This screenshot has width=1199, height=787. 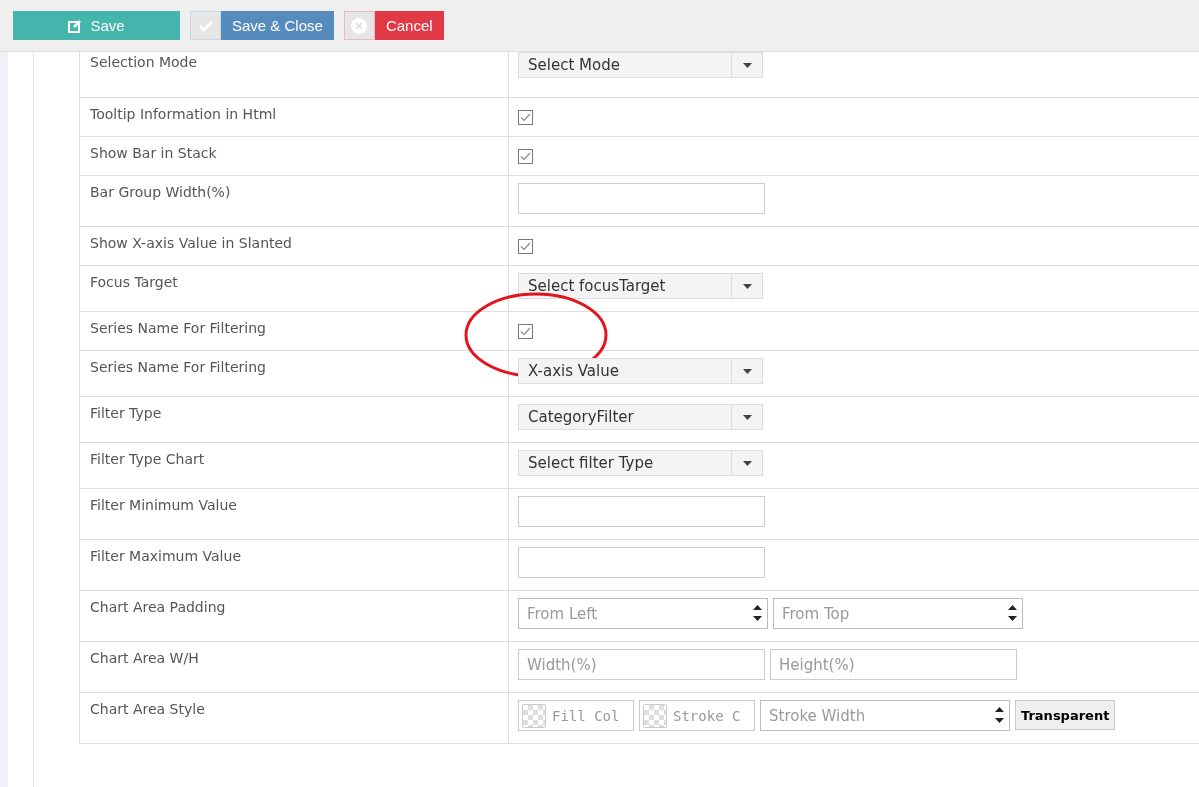 What do you see at coordinates (147, 709) in the screenshot?
I see `field-label: Chart Area Style` at bounding box center [147, 709].